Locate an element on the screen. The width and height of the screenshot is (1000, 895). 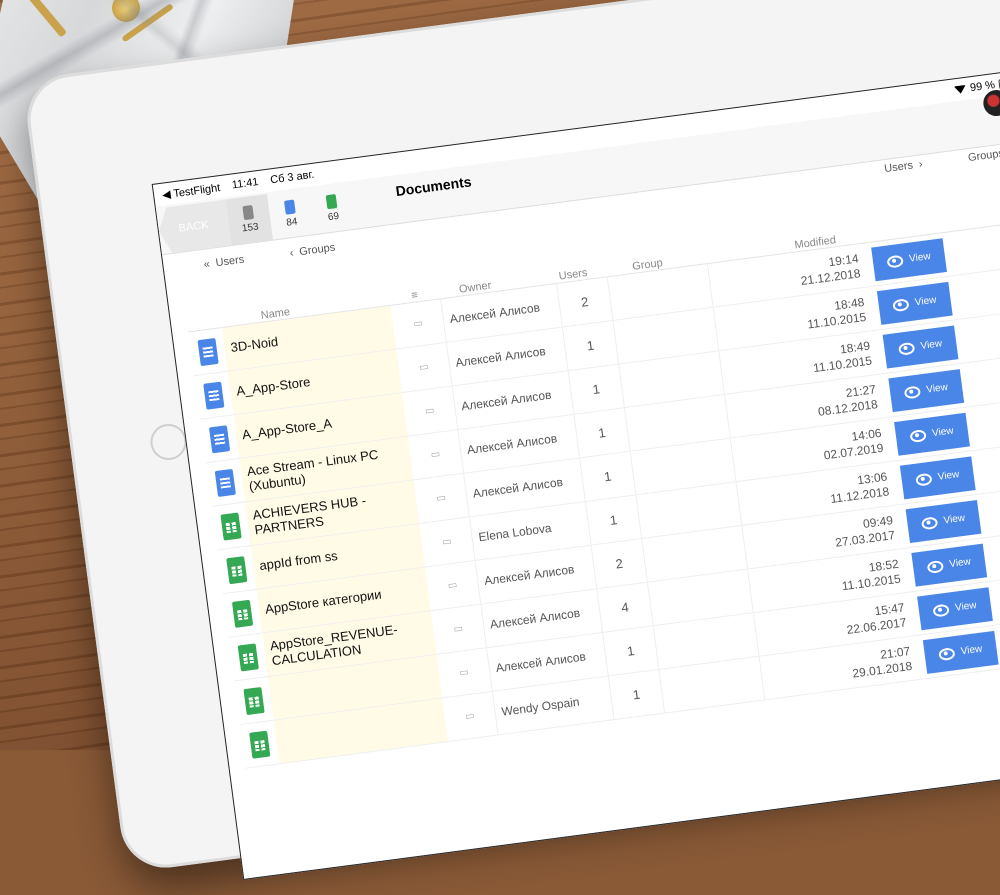
testflight-back-link: ◀ TestFlight is located at coordinates (190, 191).